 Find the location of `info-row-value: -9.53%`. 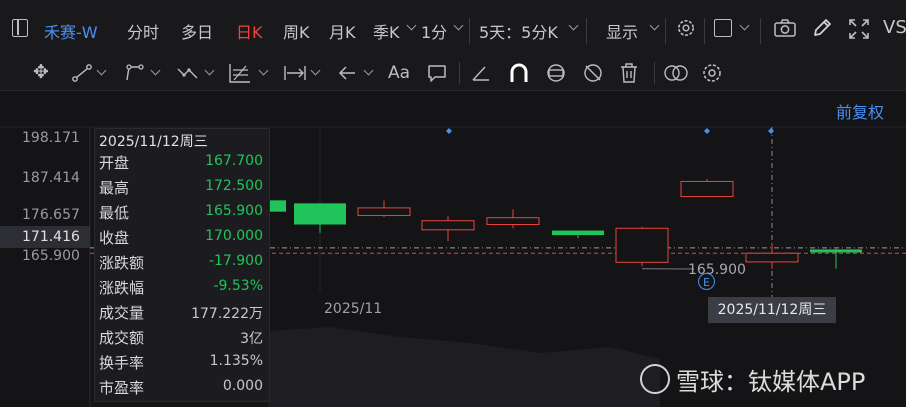

info-row-value: -9.53% is located at coordinates (238, 286).